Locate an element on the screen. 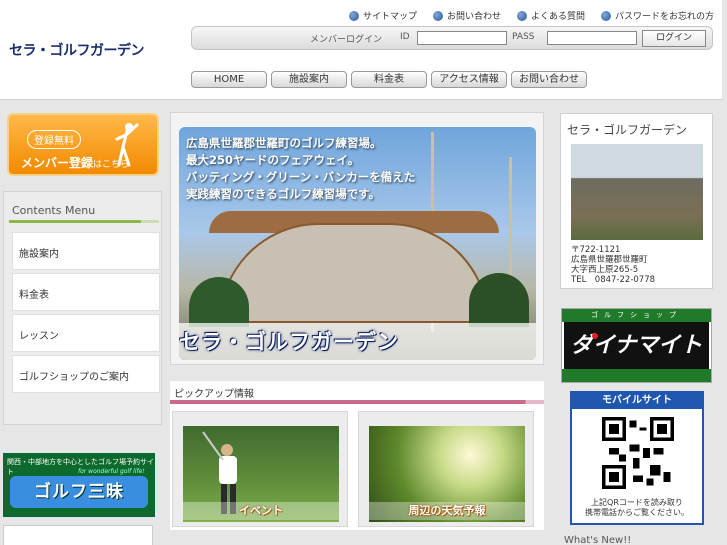 The width and height of the screenshot is (727, 545). login-button: ログイン is located at coordinates (674, 38).